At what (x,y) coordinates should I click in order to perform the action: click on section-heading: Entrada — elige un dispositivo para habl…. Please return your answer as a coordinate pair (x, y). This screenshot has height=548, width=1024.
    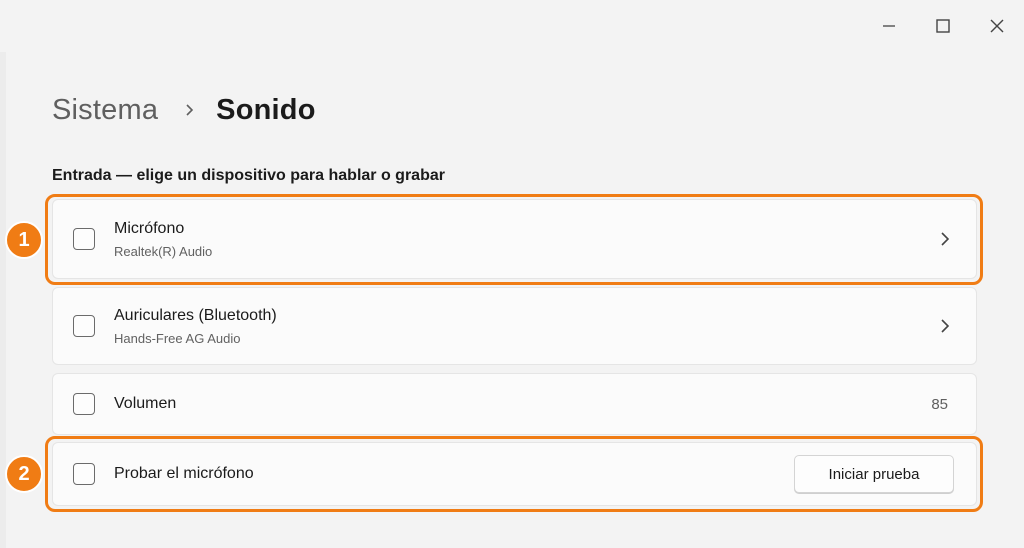
    Looking at the image, I should click on (248, 175).